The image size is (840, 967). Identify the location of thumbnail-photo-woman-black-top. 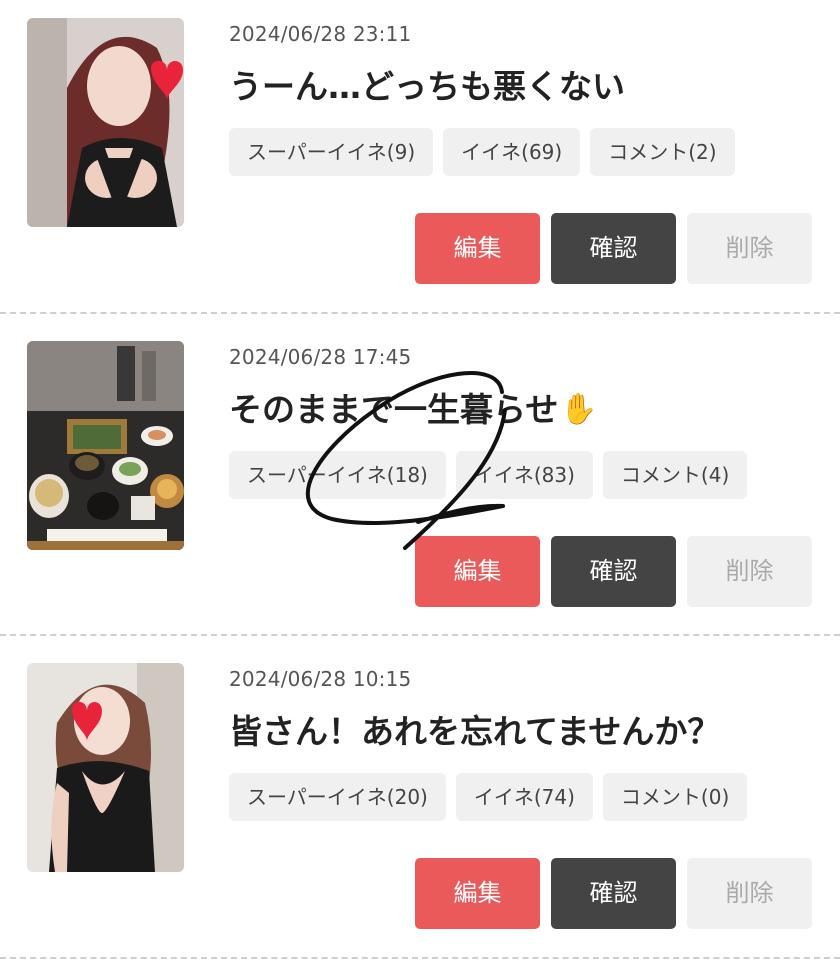
(105, 767).